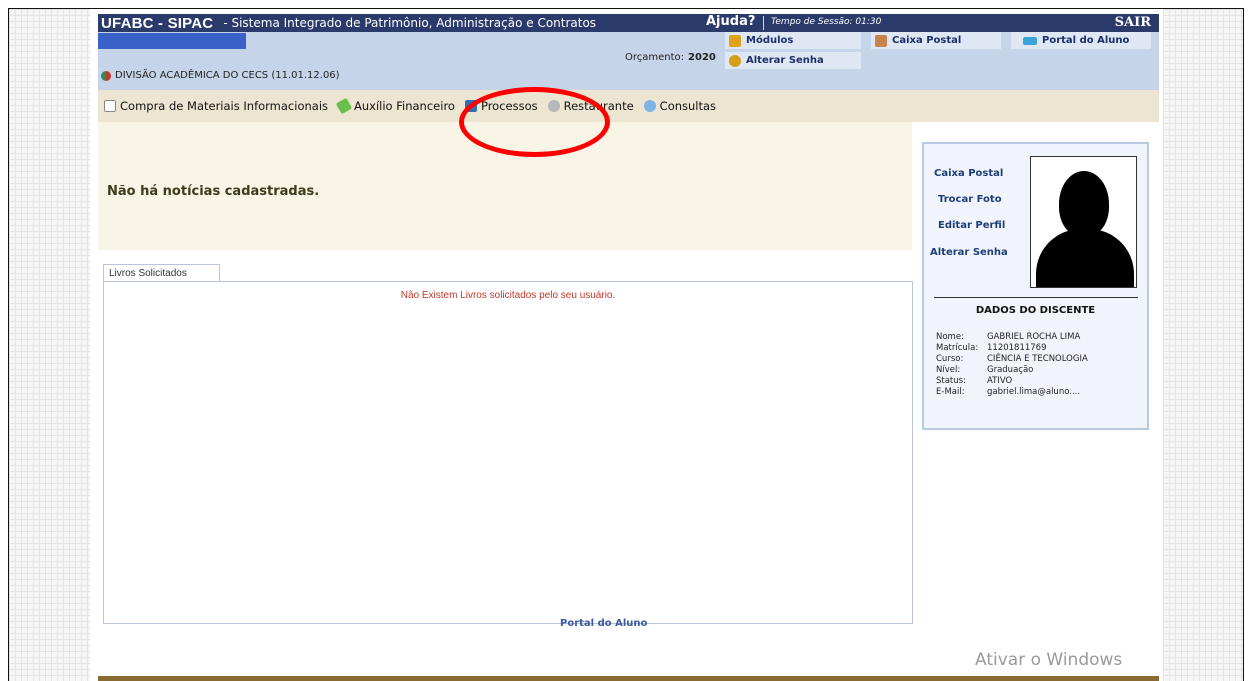 The image size is (1251, 681). I want to click on student-portal-button: Portal do Aluno, so click(1081, 40).